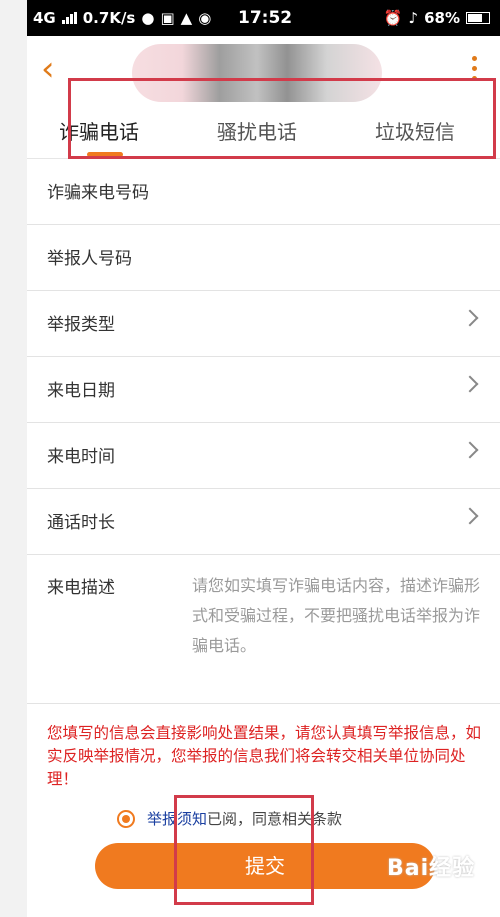 This screenshot has width=500, height=917. Describe the element at coordinates (69, 18) in the screenshot. I see `signal-icon` at that location.